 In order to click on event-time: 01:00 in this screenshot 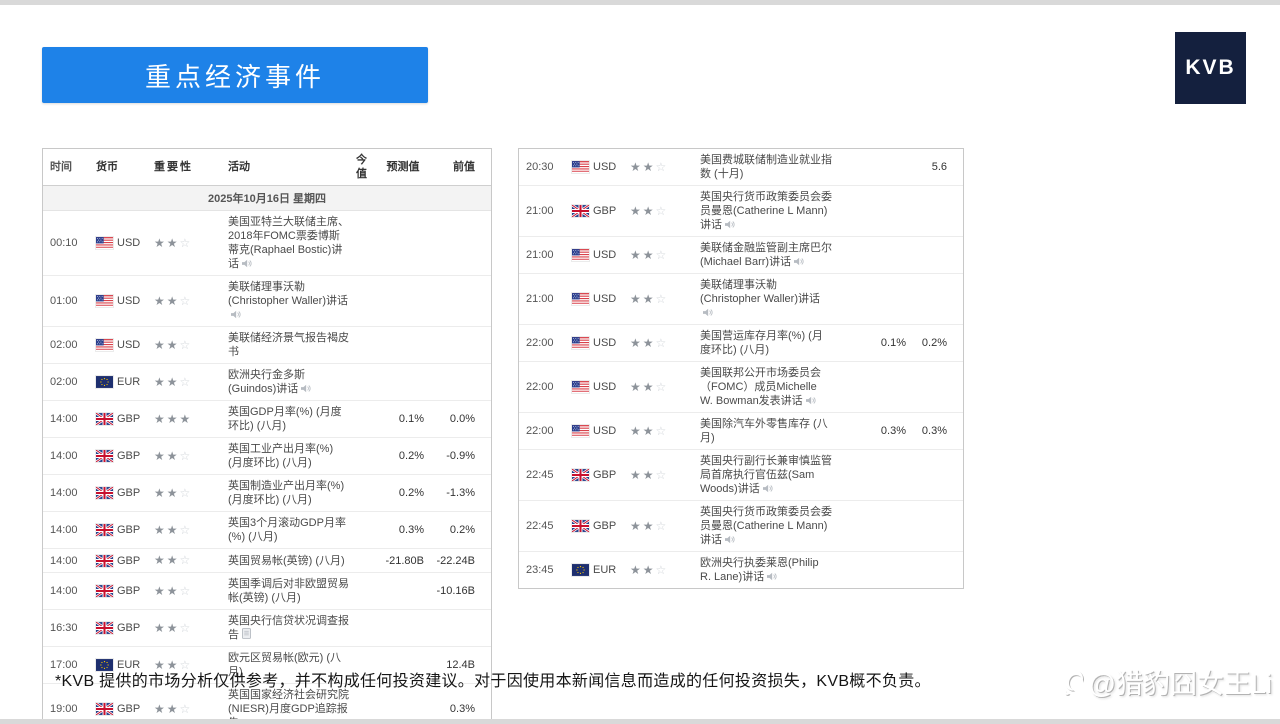, I will do `click(64, 301)`.